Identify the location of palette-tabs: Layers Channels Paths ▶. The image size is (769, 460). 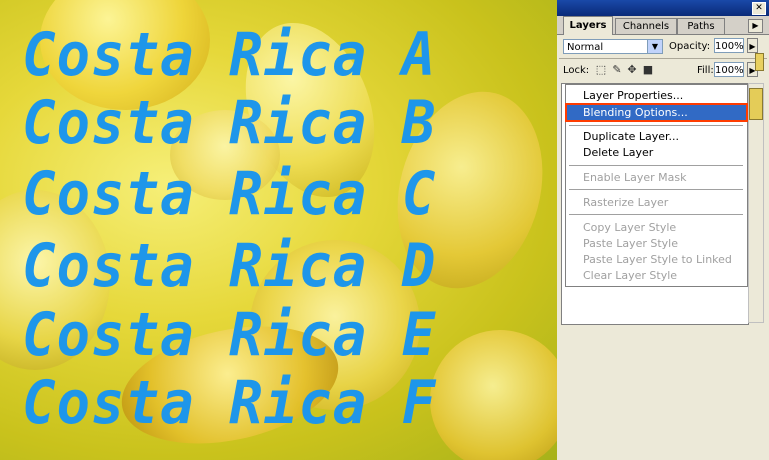
(663, 25).